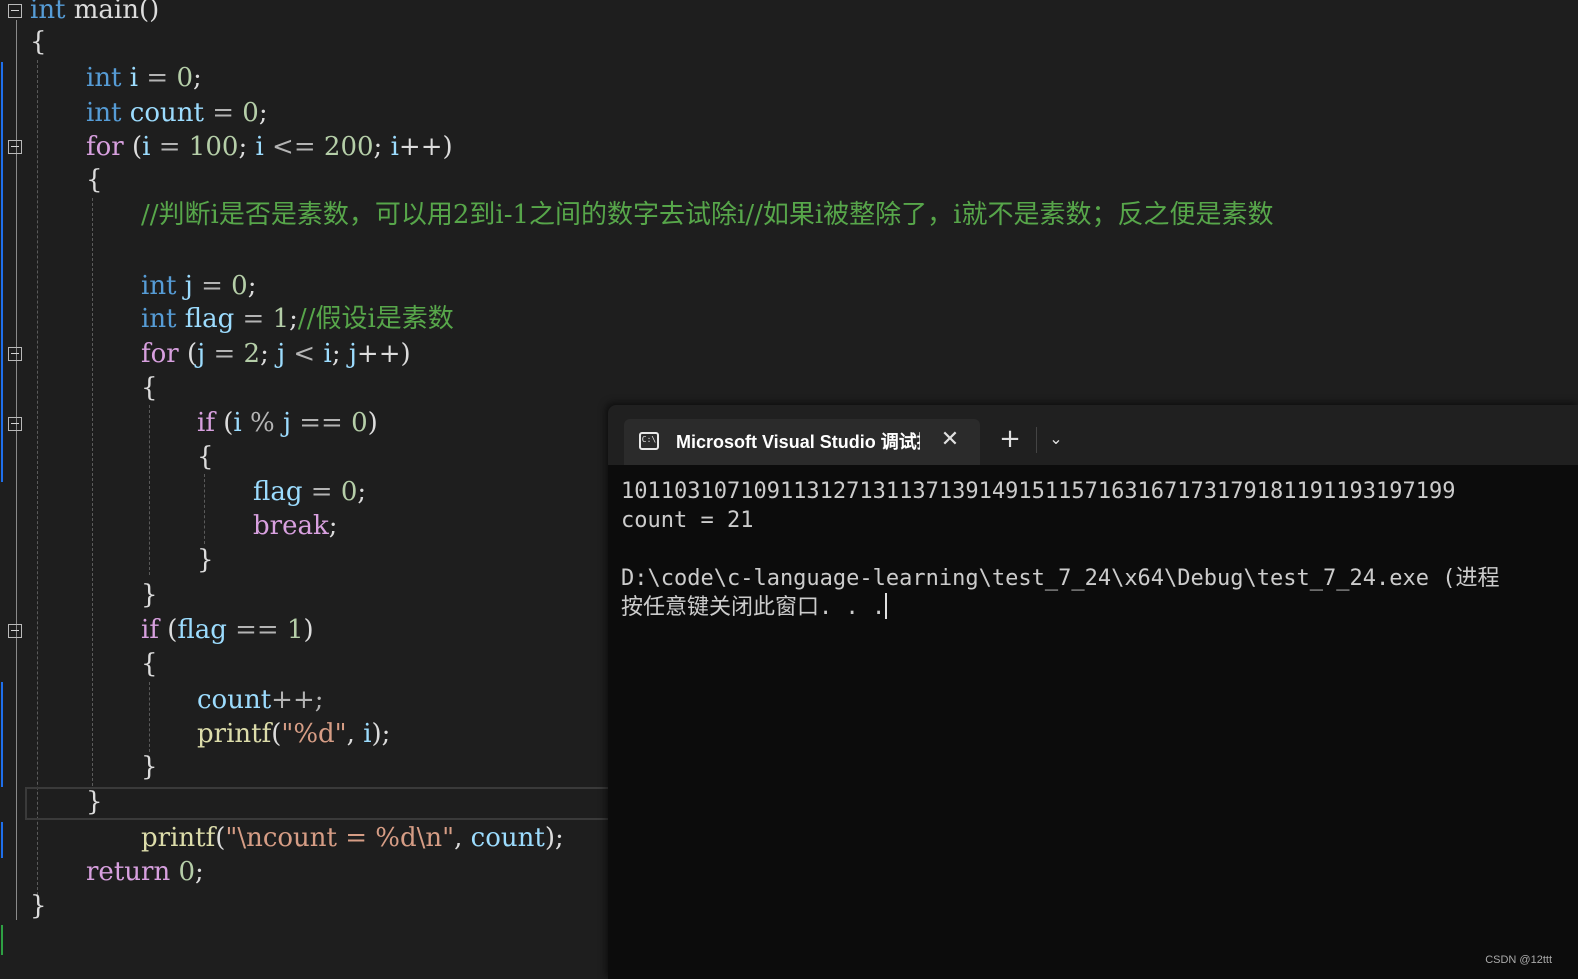 Image resolution: width=1578 pixels, height=979 pixels. I want to click on code-line-22: }, so click(149, 767).